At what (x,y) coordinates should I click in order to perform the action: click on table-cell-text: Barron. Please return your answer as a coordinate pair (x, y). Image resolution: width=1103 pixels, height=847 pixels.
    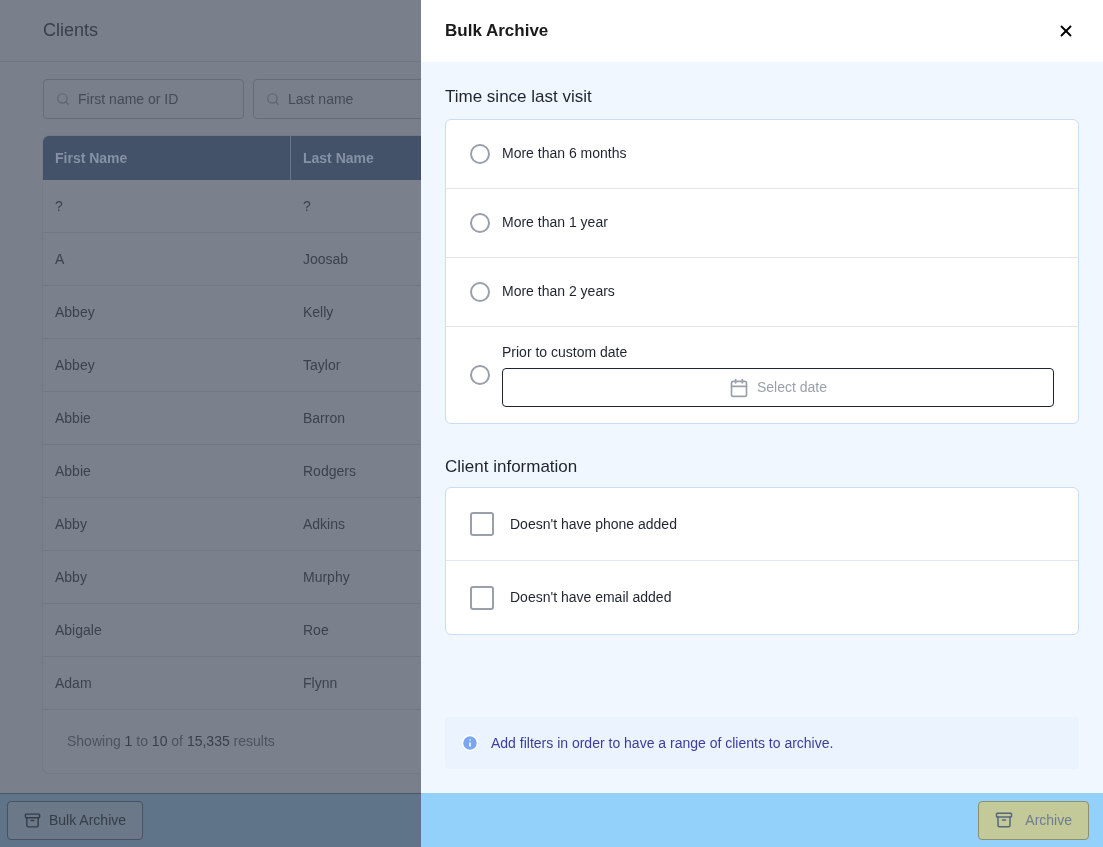
    Looking at the image, I should click on (324, 418).